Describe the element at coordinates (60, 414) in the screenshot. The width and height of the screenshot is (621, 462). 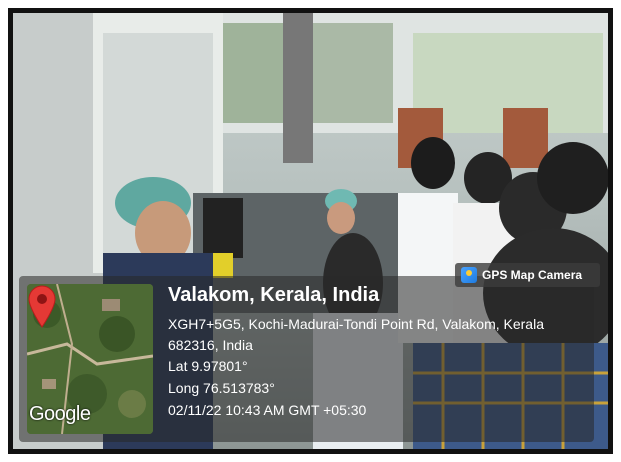
I see `map-brand-logo: Google` at that location.